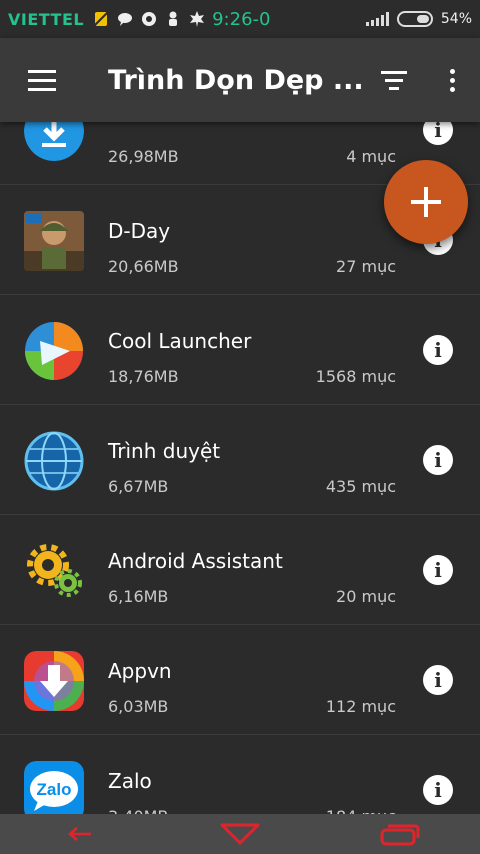 This screenshot has height=854, width=480. I want to click on app-size: 6,03MB, so click(138, 706).